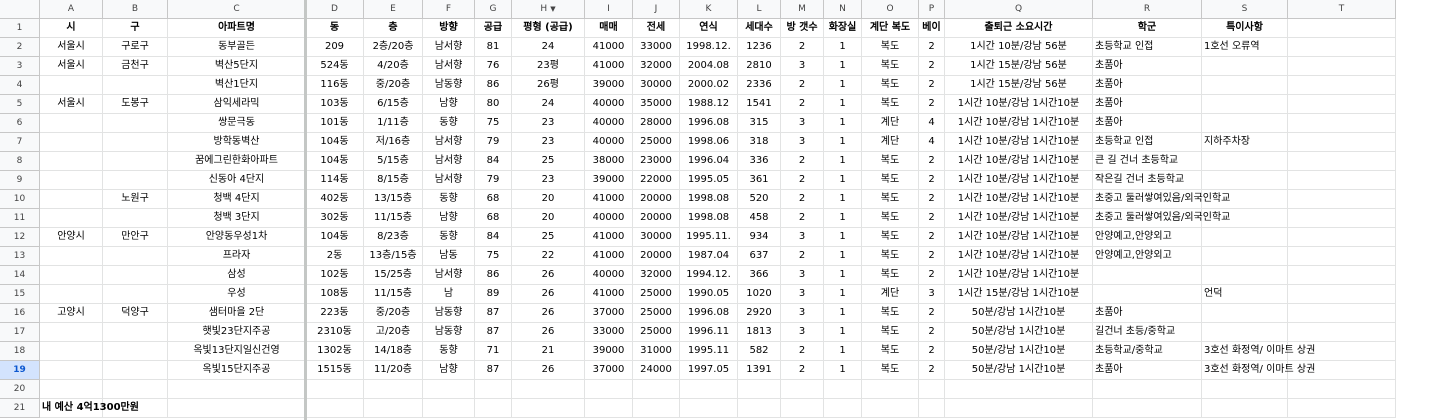  I want to click on header-cell: 특이사항, so click(1245, 28).